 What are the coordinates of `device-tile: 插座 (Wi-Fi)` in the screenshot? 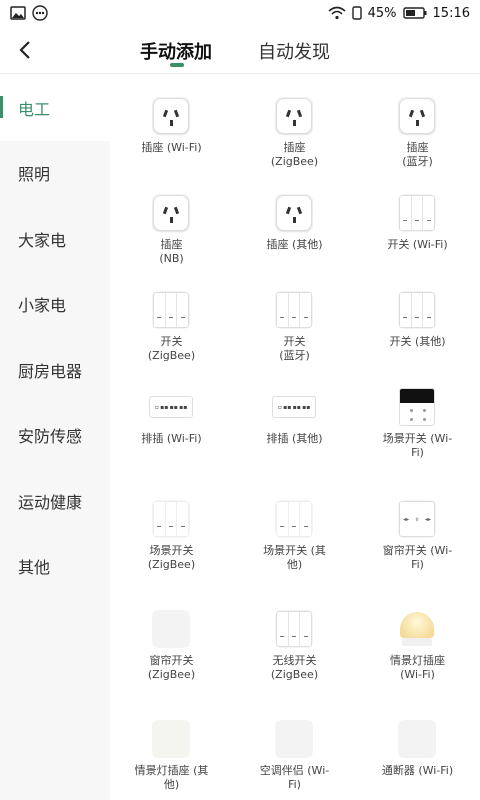 It's located at (171, 124).